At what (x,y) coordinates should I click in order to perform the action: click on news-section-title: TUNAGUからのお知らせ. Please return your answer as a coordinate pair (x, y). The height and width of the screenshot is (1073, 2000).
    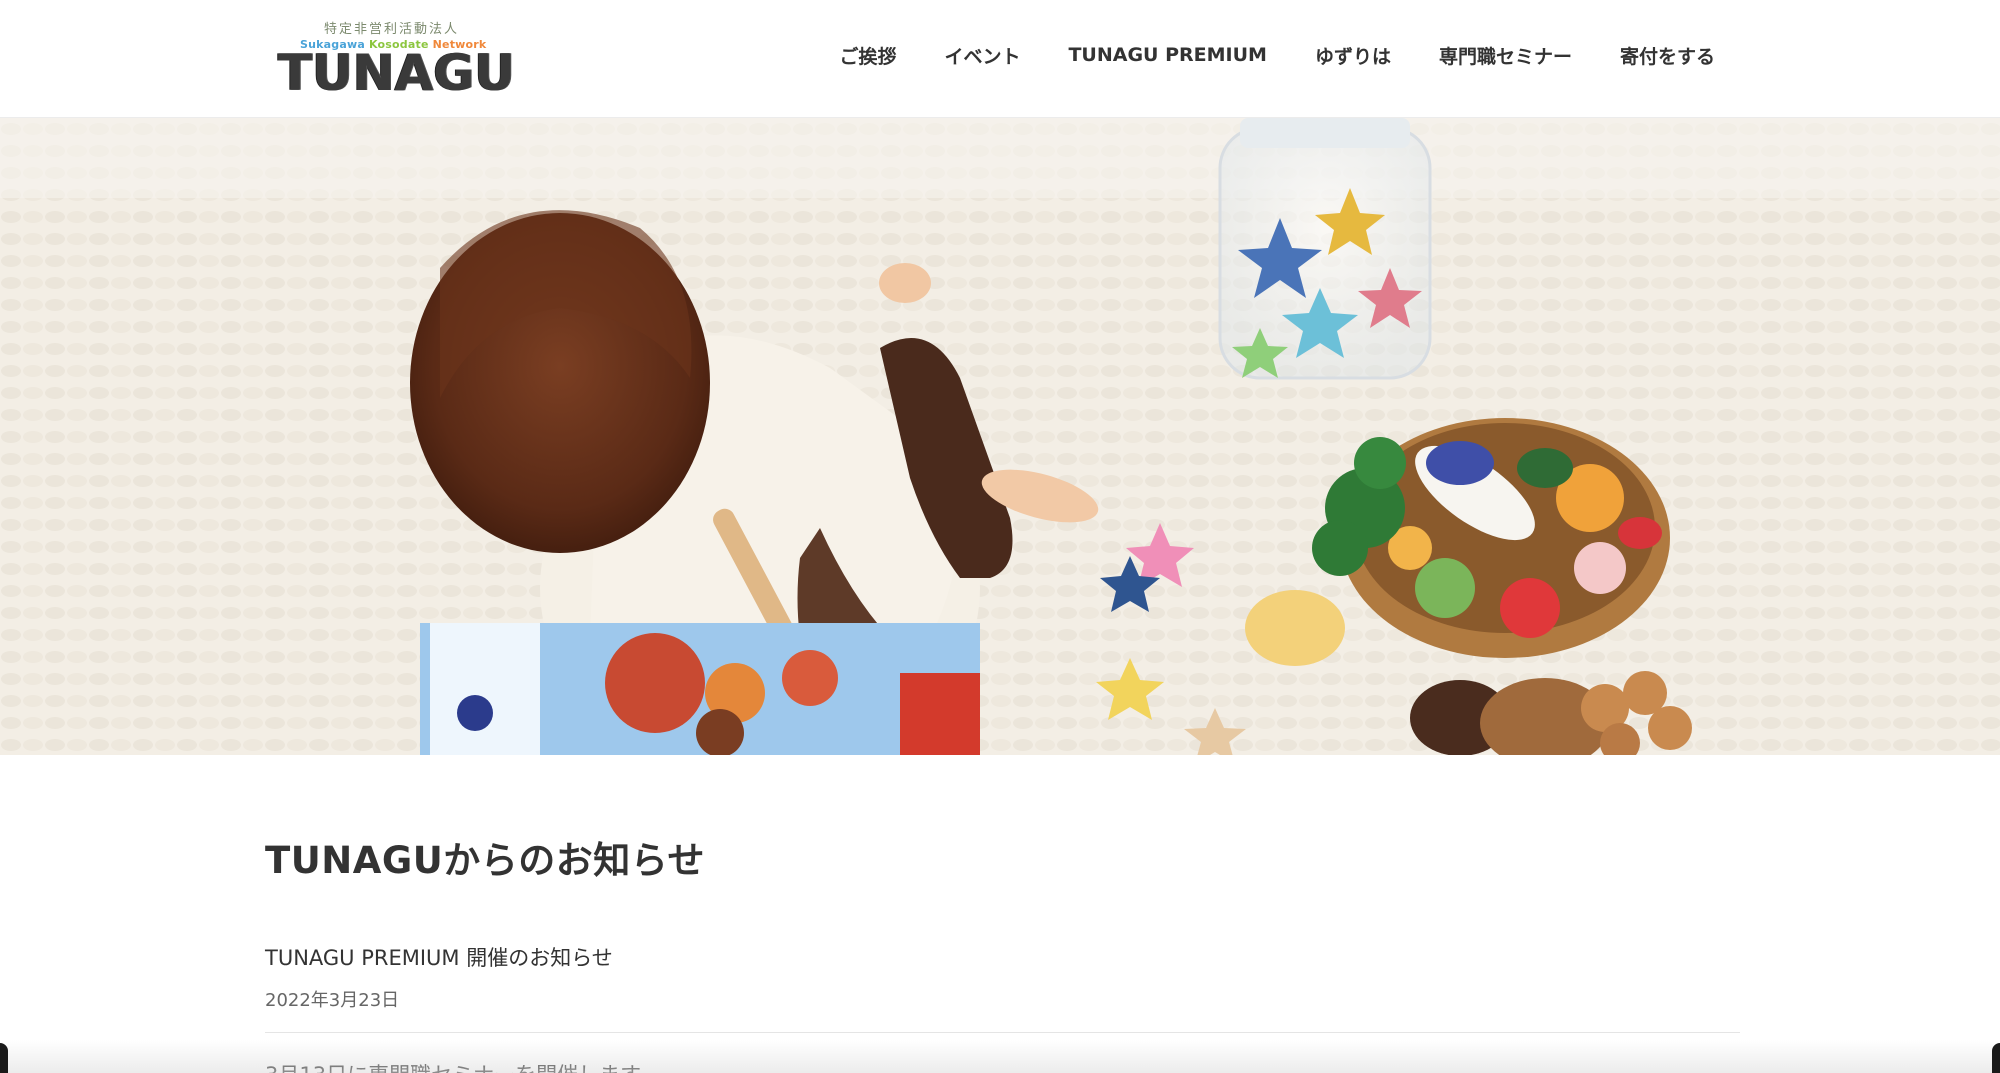
    Looking at the image, I should click on (485, 860).